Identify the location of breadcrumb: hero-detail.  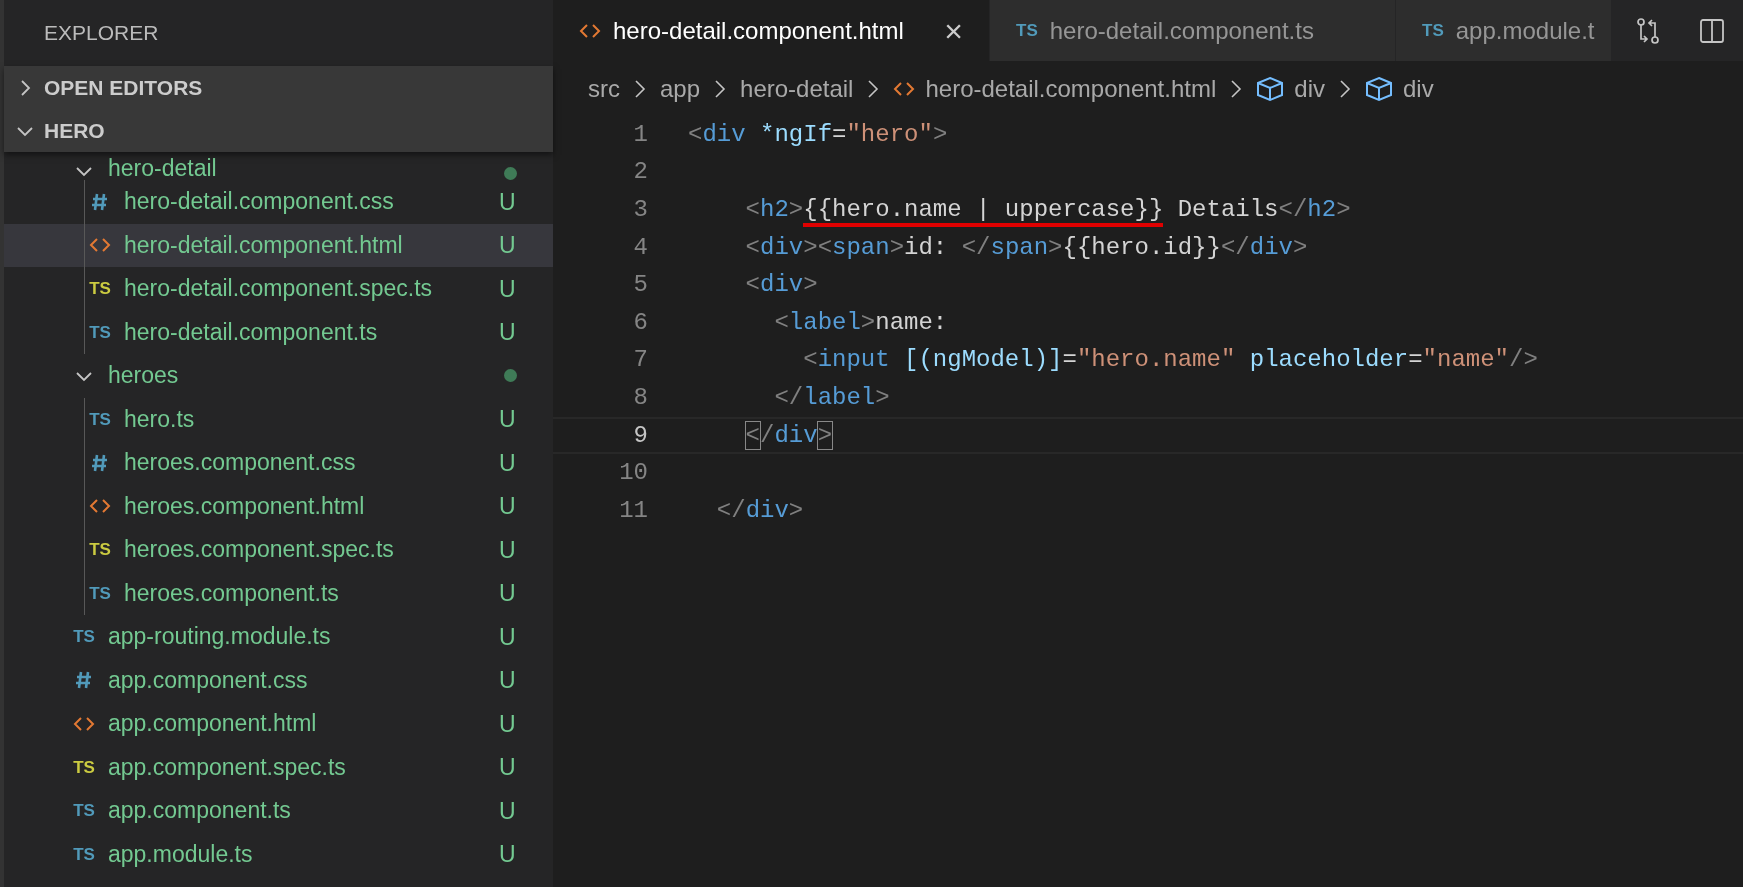
(797, 88).